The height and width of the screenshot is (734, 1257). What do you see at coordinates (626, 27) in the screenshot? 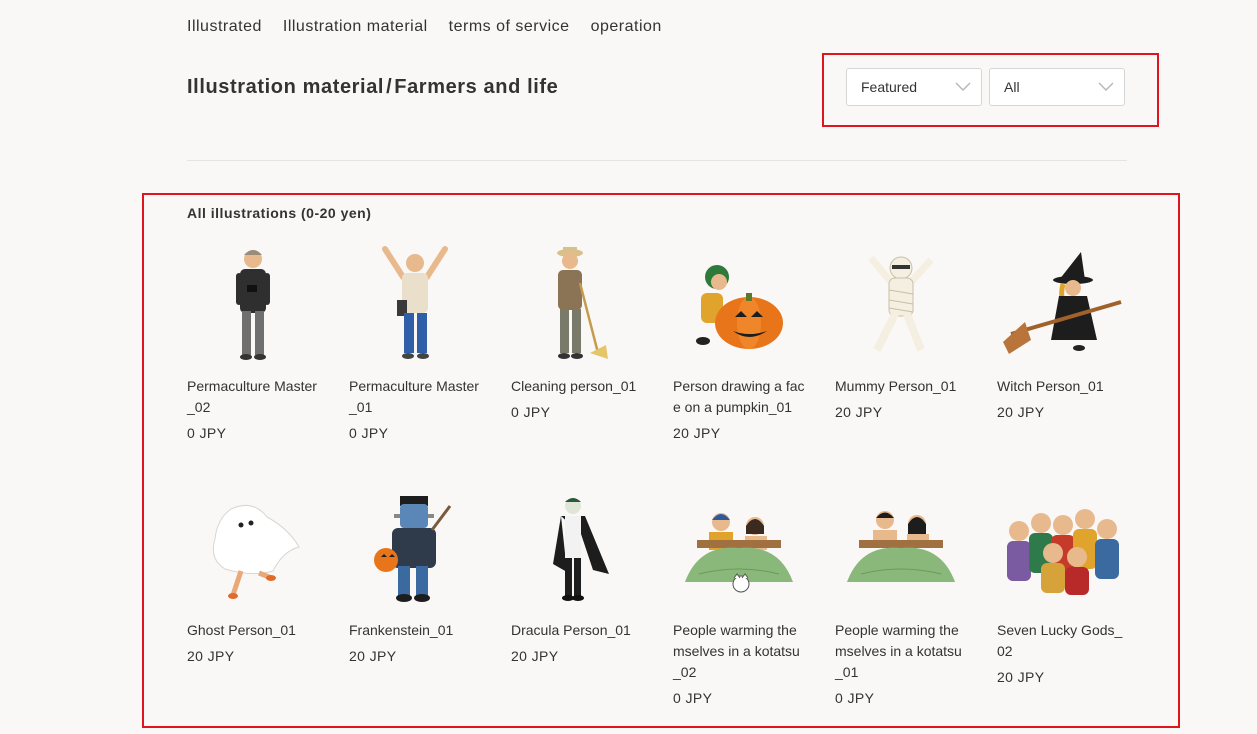
I see `nav-operation: operation` at bounding box center [626, 27].